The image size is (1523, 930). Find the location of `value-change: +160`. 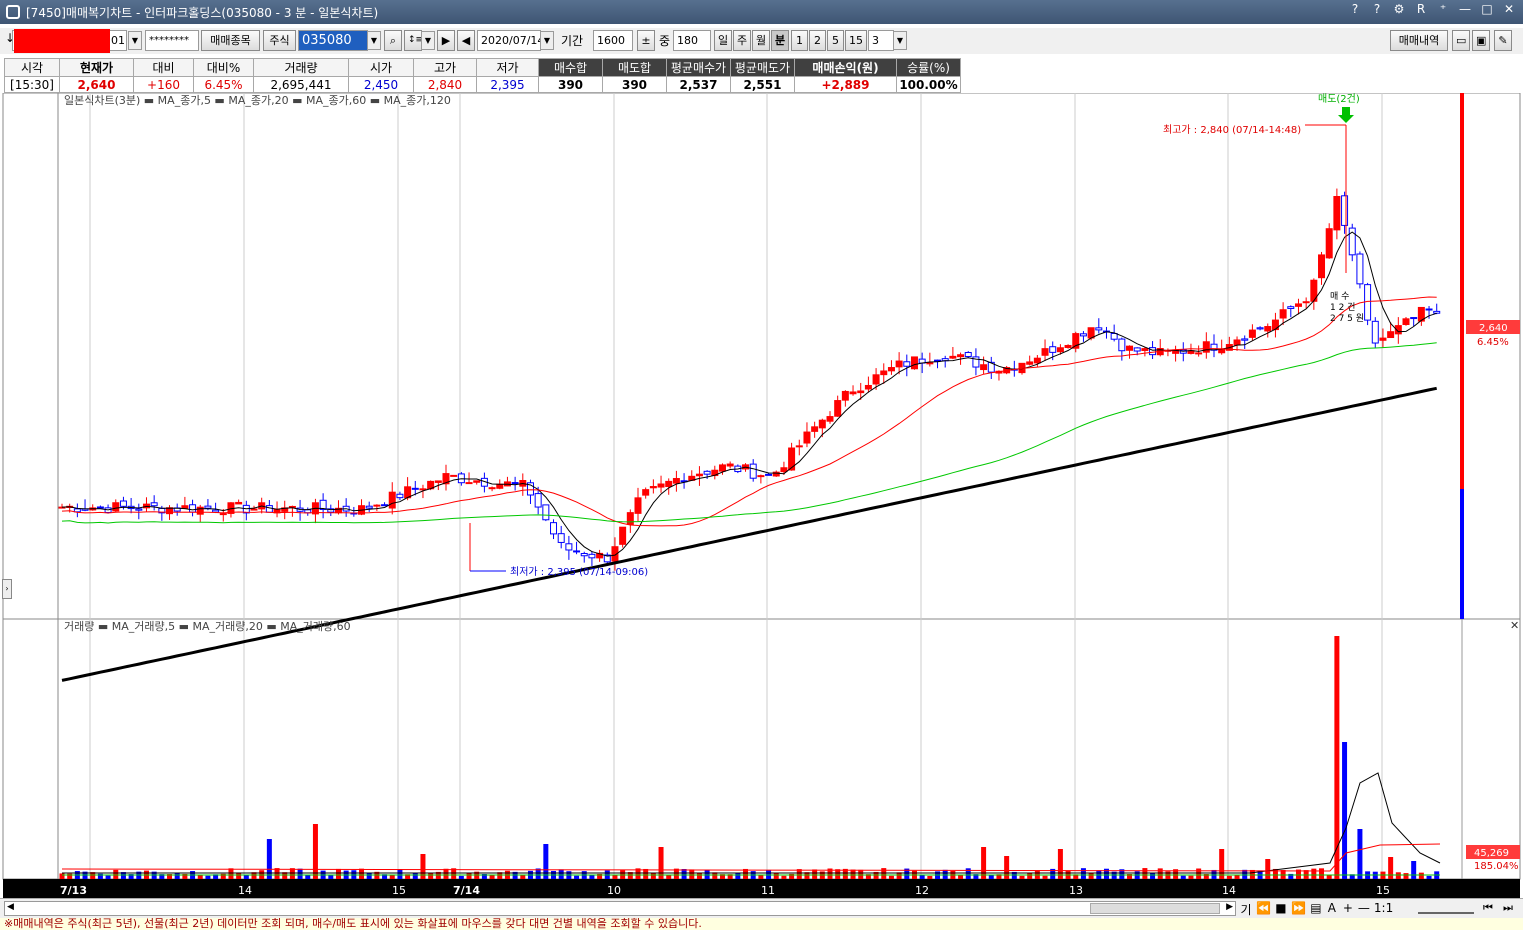

value-change: +160 is located at coordinates (163, 84).